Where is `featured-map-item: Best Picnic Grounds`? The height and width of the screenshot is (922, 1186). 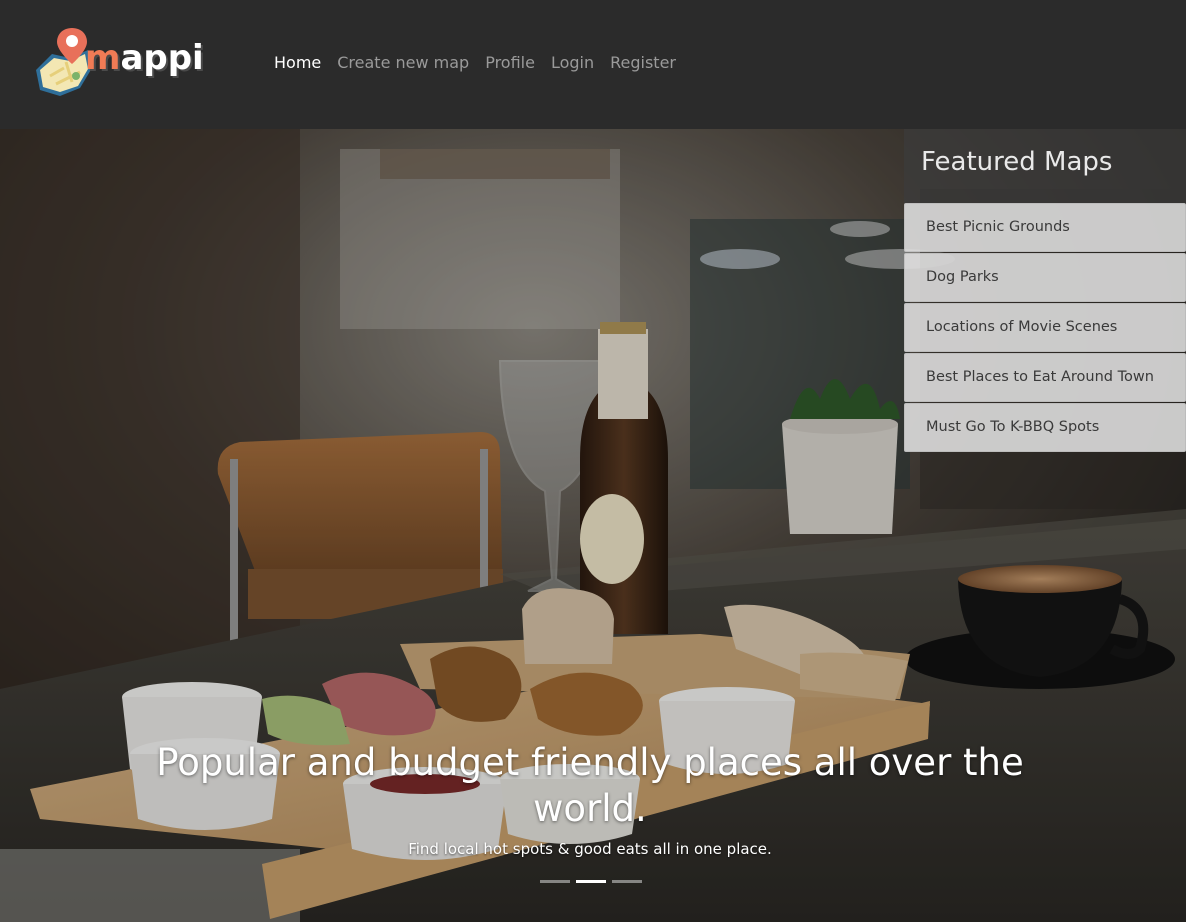 featured-map-item: Best Picnic Grounds is located at coordinates (1045, 227).